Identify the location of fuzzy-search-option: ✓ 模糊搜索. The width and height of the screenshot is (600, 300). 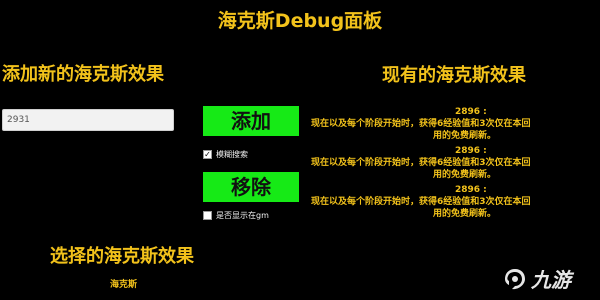
(225, 154).